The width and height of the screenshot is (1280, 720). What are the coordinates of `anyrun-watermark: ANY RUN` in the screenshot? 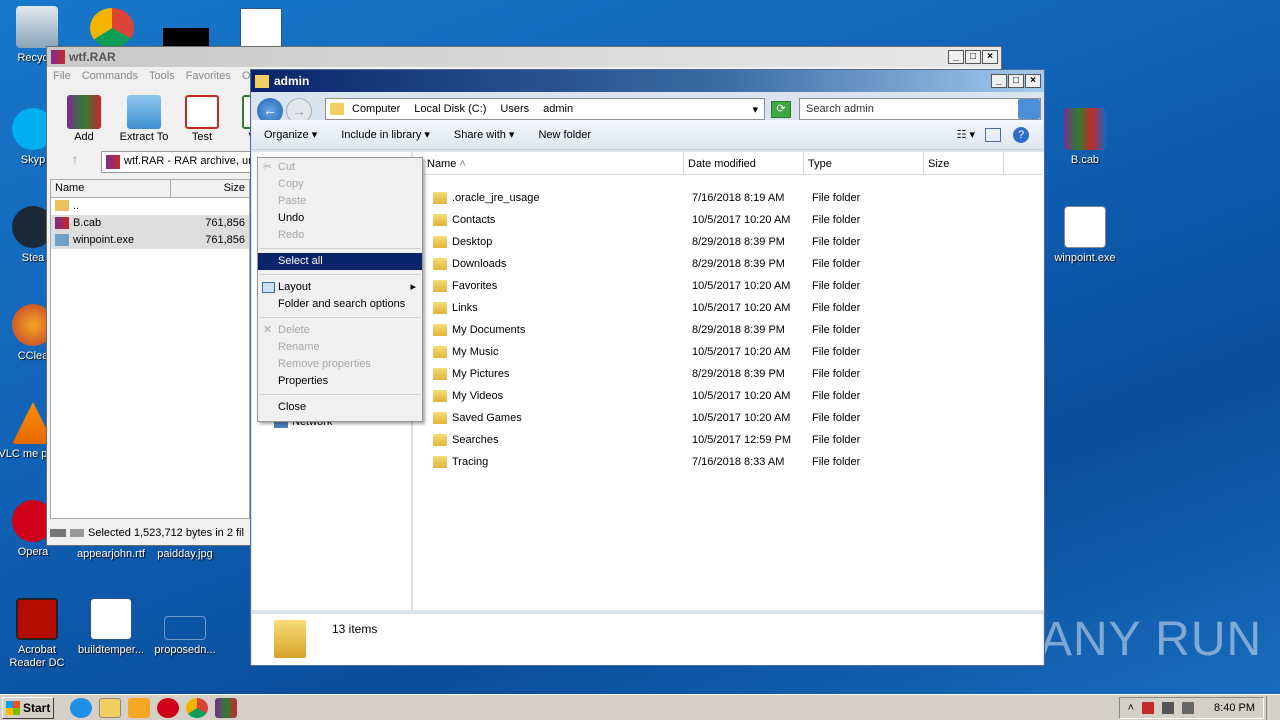 It's located at (1151, 639).